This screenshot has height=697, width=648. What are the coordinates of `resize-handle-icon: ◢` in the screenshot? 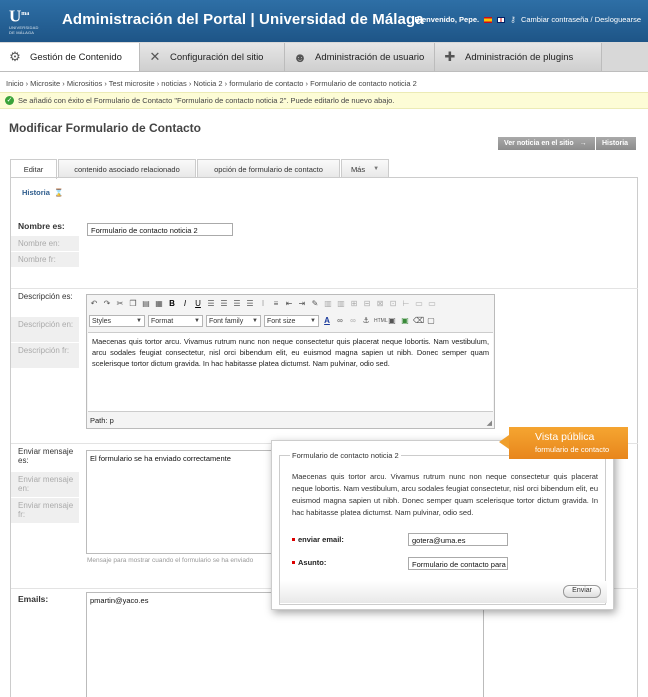 It's located at (489, 423).